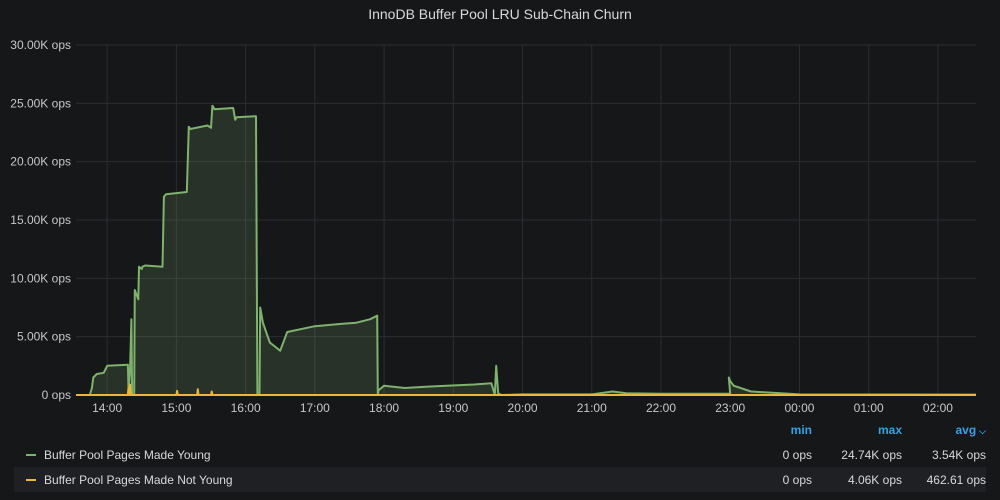 The image size is (1000, 500). Describe the element at coordinates (107, 408) in the screenshot. I see `x-tick-label: 14:00` at that location.